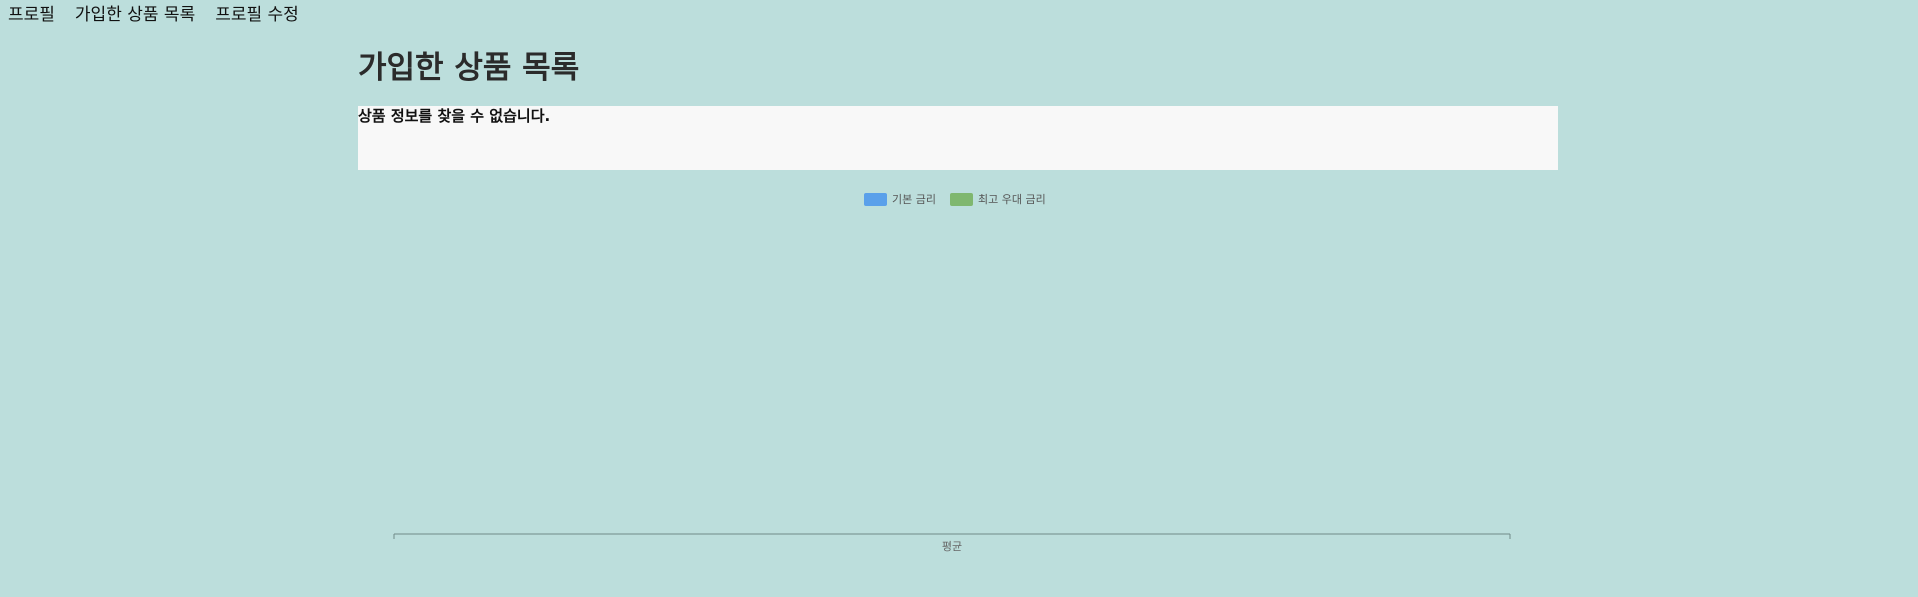 This screenshot has height=597, width=1918. I want to click on legend-label: 최고 우대 금리, so click(1012, 199).